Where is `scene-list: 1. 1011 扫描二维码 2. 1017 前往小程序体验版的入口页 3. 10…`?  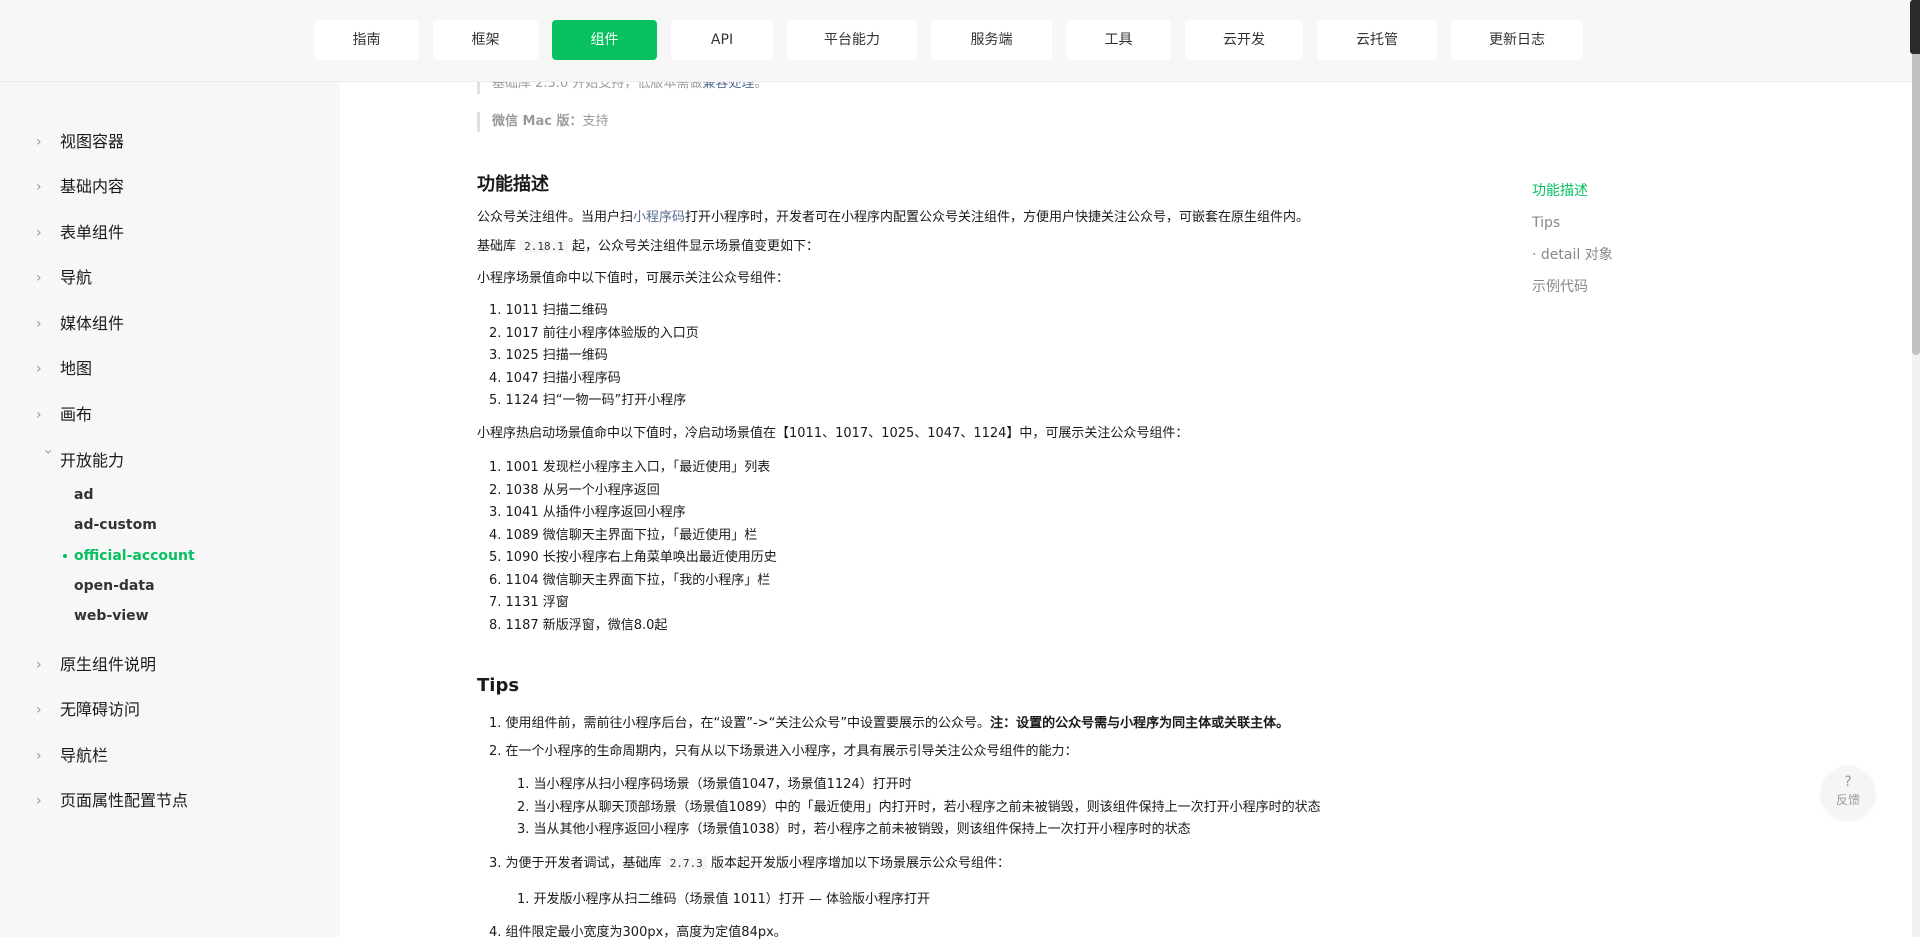 scene-list: 1. 1011 扫描二维码 2. 1017 前往小程序体验版的入口页 3. 10… is located at coordinates (594, 356).